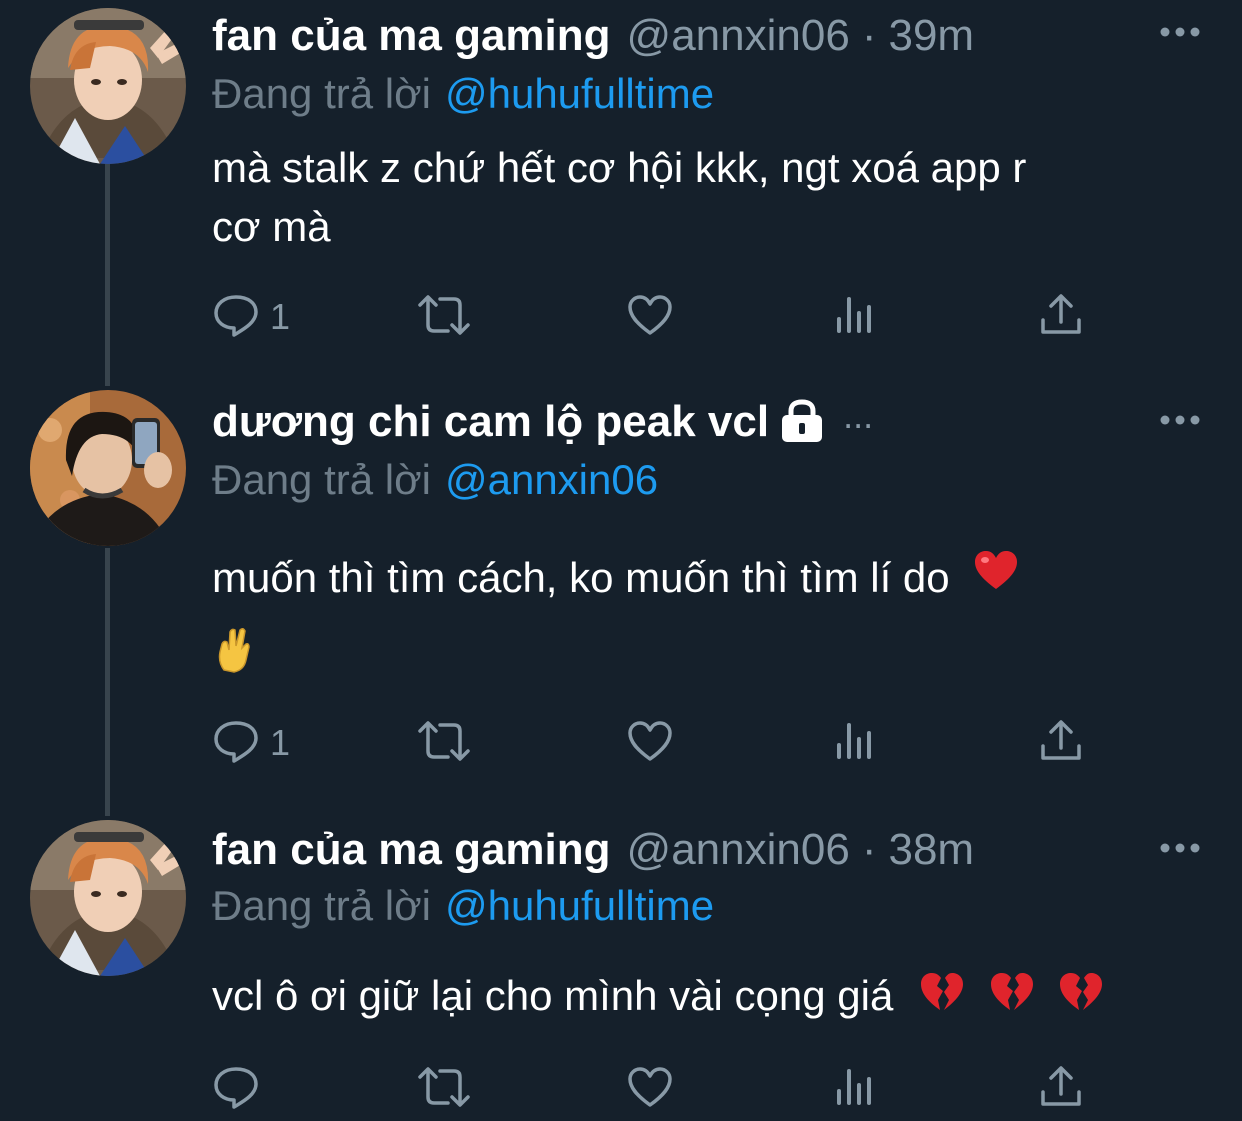 The height and width of the screenshot is (1121, 1242). I want to click on tweet-timestamp: 39m, so click(931, 36).